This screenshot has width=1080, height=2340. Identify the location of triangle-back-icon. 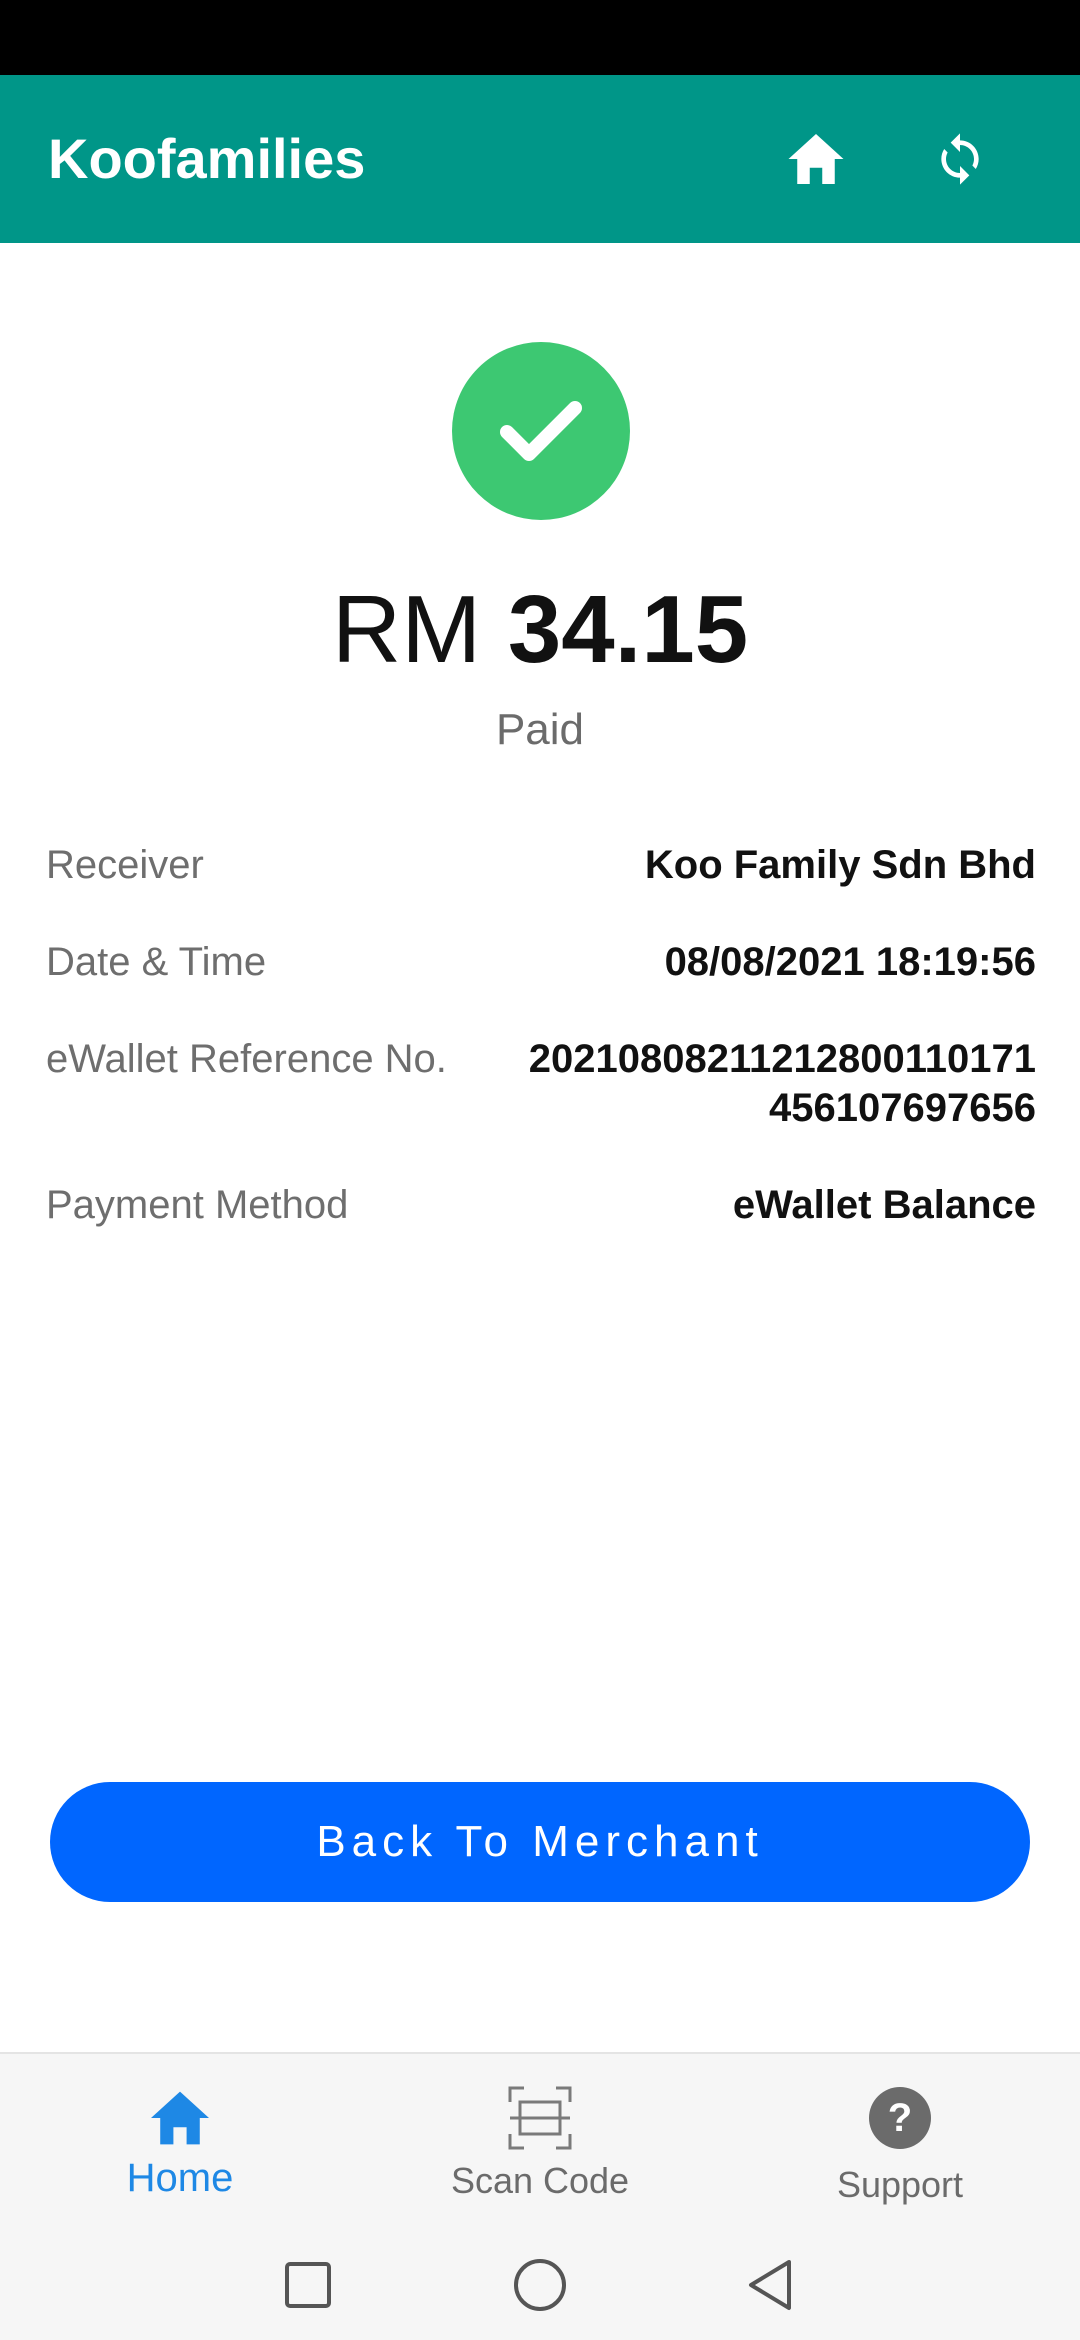
(770, 2285).